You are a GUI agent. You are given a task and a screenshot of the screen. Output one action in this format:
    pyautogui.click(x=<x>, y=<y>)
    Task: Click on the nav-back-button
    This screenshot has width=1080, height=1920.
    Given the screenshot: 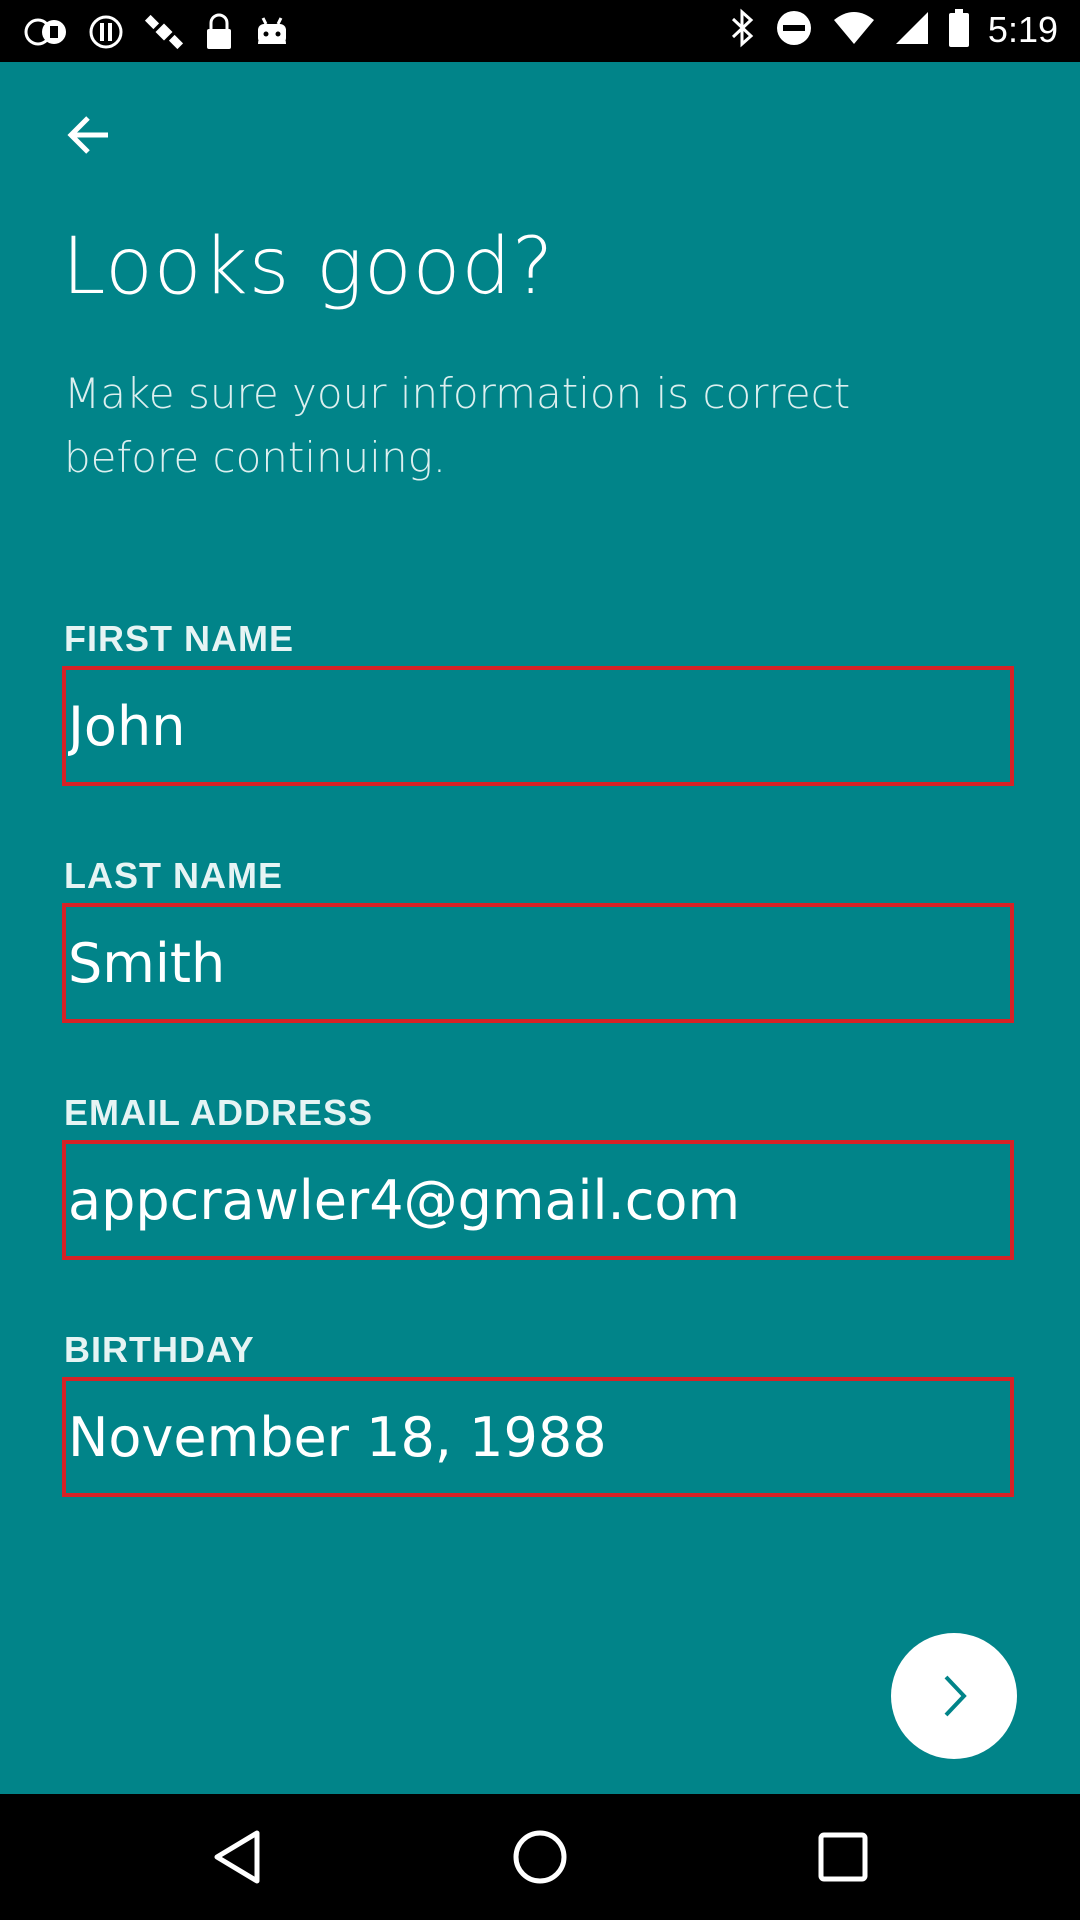 What is the action you would take?
    pyautogui.click(x=237, y=1857)
    